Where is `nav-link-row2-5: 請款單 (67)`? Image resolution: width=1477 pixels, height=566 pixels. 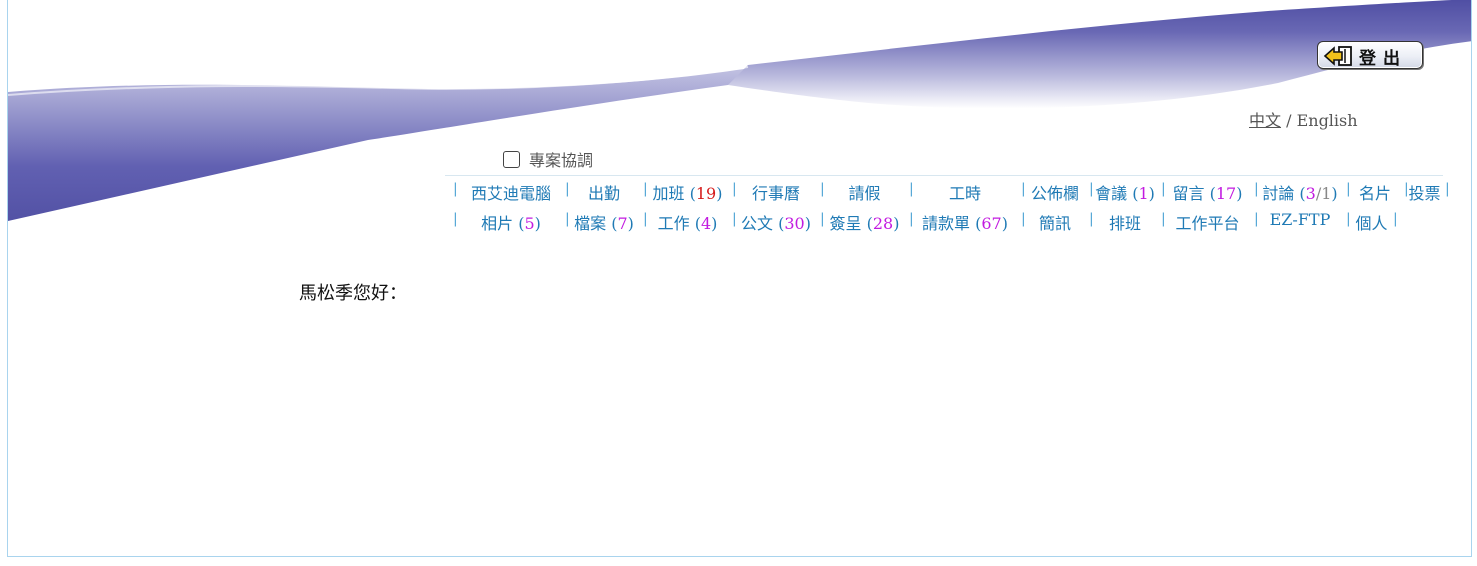 nav-link-row2-5: 請款單 (67) is located at coordinates (965, 222).